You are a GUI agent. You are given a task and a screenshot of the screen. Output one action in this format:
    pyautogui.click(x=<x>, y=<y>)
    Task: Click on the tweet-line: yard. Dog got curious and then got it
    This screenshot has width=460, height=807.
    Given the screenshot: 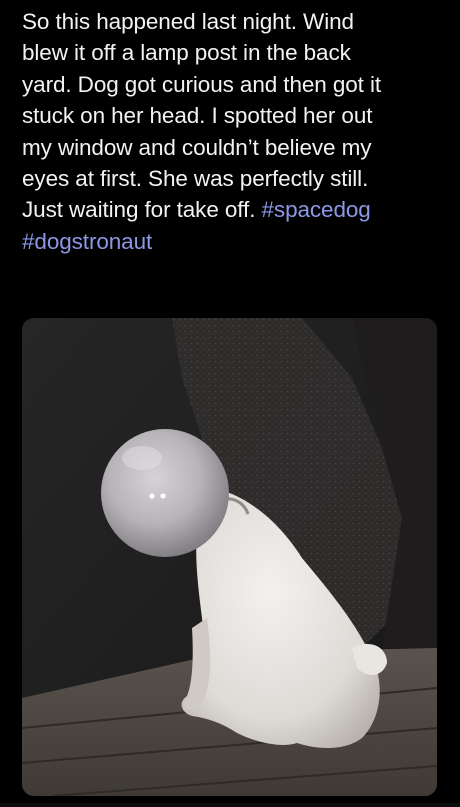 What is the action you would take?
    pyautogui.click(x=202, y=84)
    